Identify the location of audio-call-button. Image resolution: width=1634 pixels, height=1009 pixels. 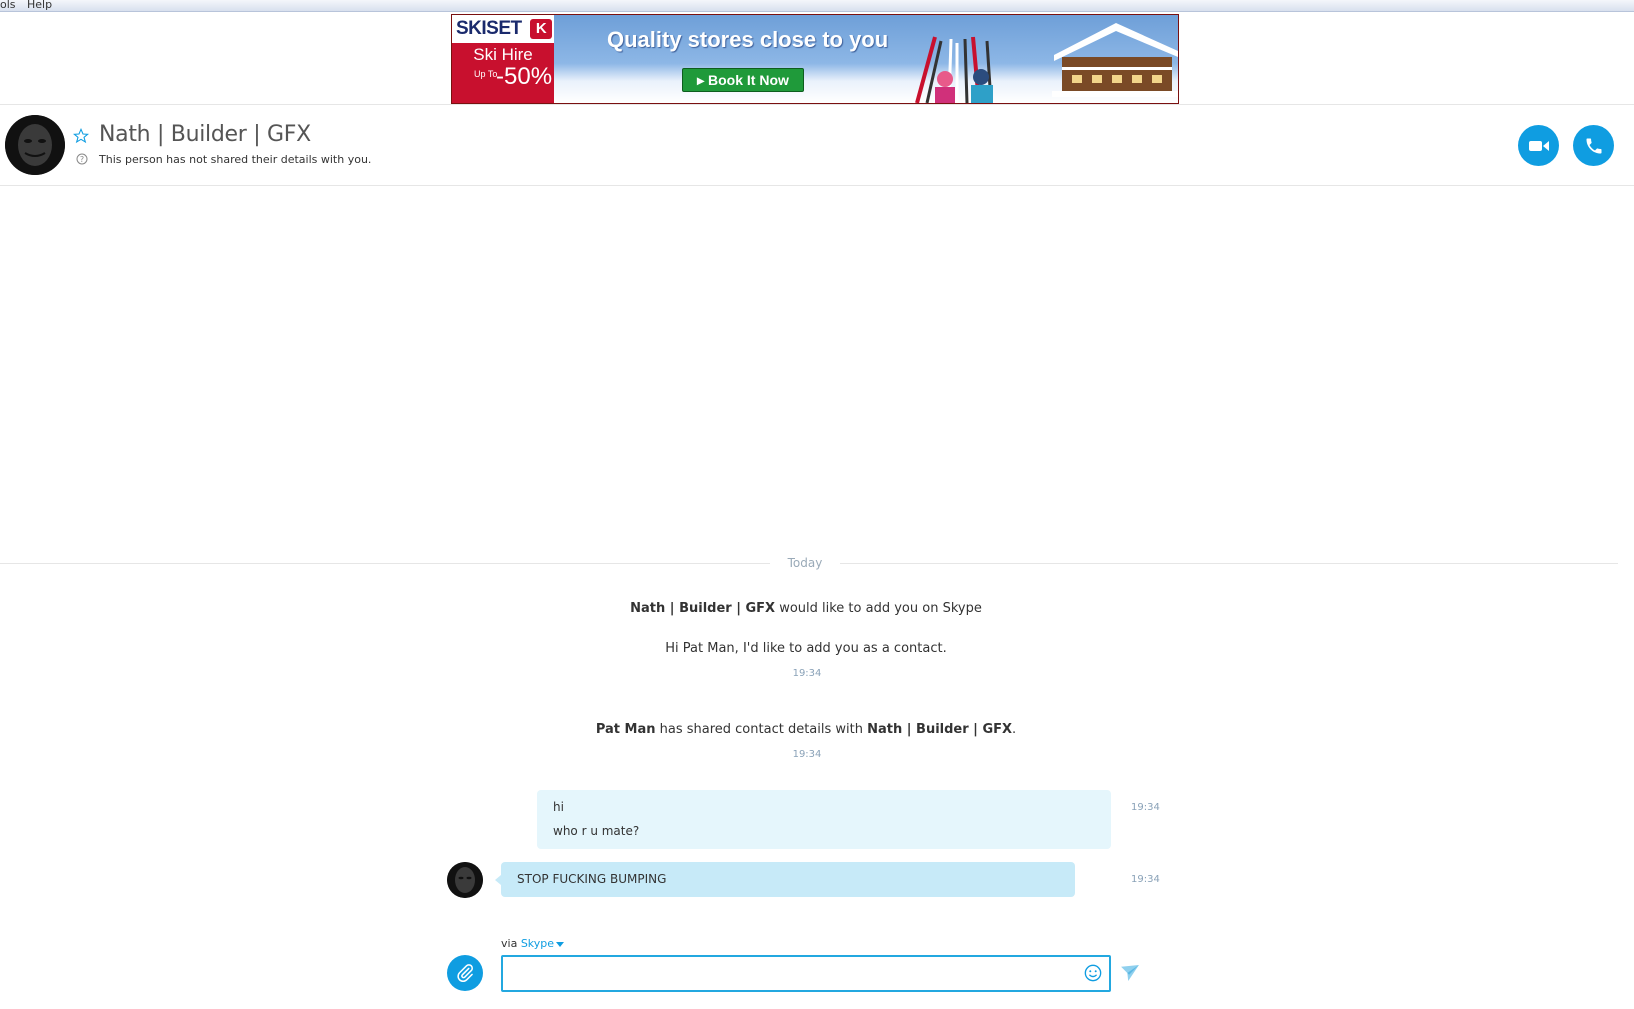
(1593, 145).